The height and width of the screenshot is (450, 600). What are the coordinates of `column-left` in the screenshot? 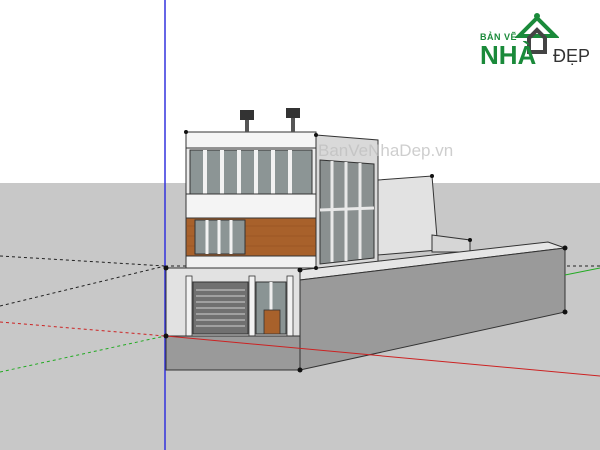 It's located at (189, 306).